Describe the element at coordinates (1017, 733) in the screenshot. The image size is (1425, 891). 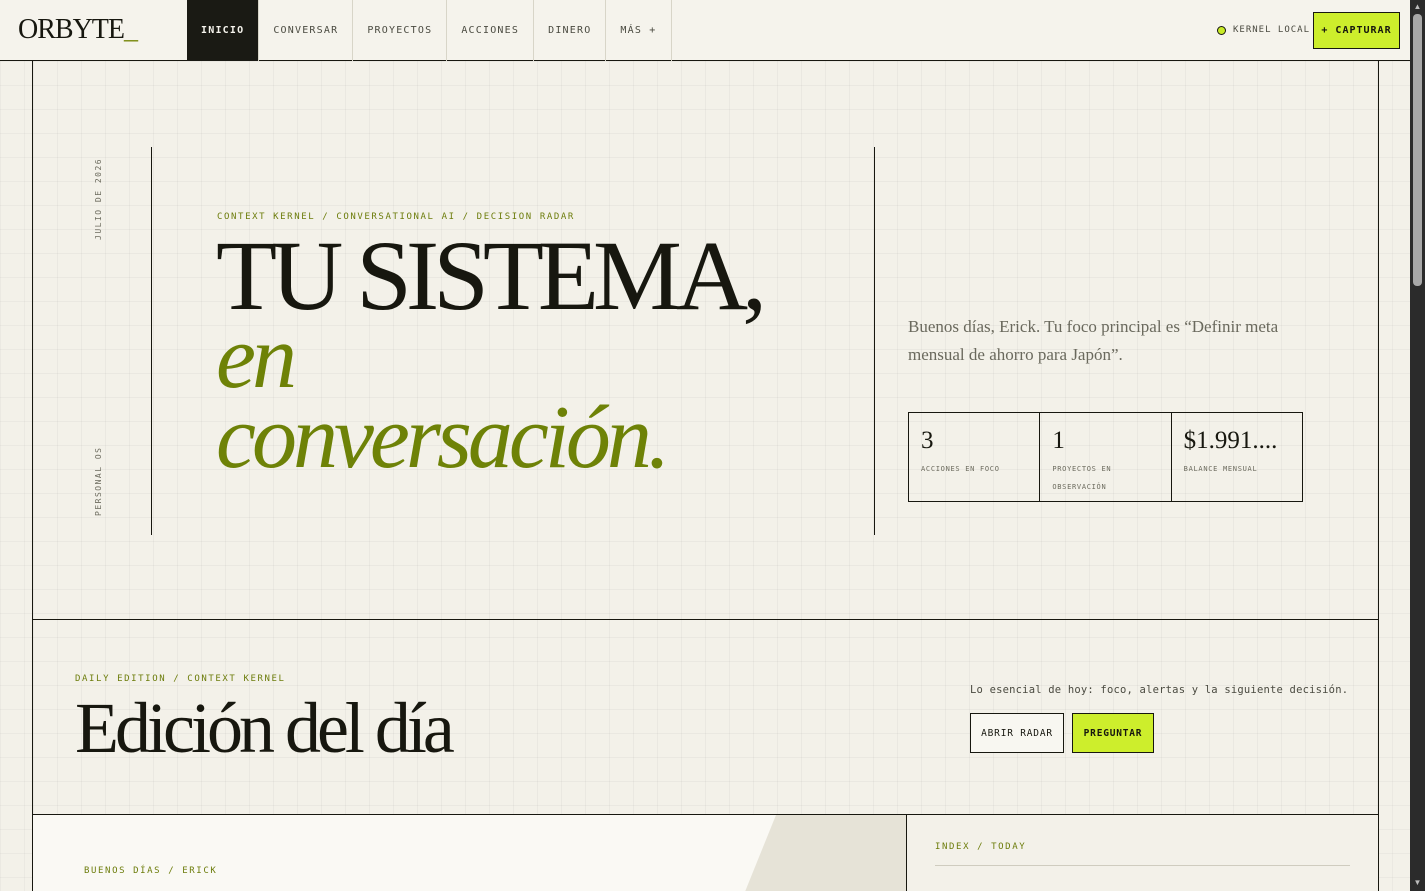
I see `open-radar-button: ABRIR RADAR` at that location.